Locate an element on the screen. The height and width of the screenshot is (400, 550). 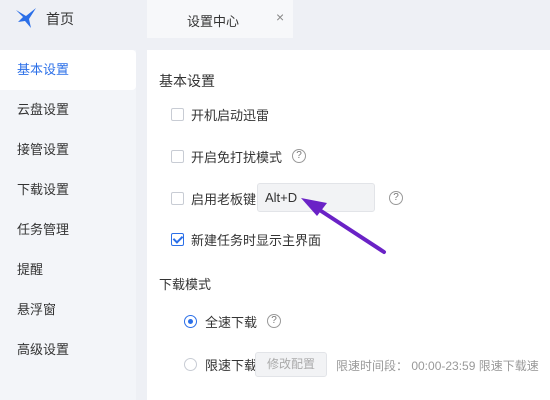
limited-speed-radio is located at coordinates (190, 364).